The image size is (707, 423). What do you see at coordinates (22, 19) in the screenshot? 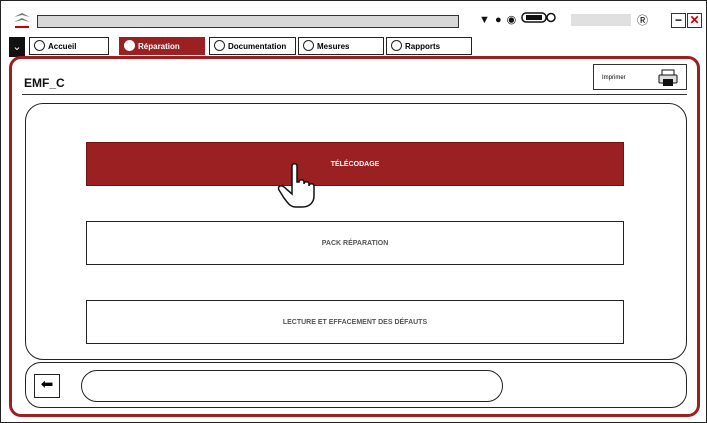
I see `brand-logo-icon` at bounding box center [22, 19].